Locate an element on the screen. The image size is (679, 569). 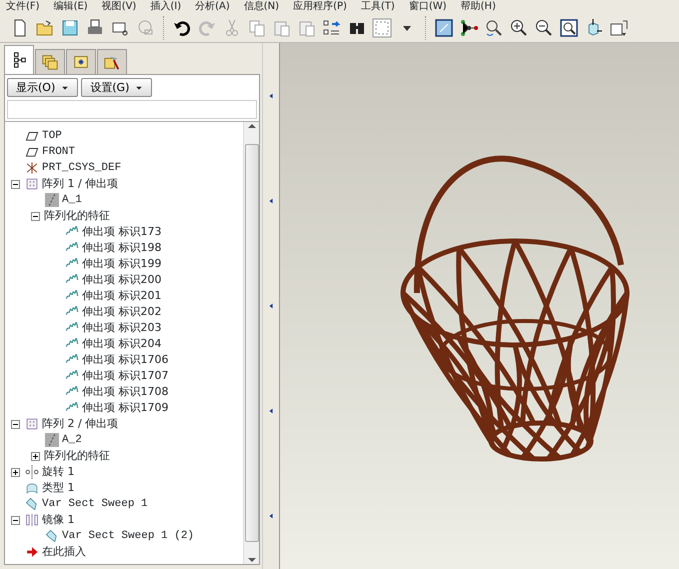
save-icon is located at coordinates (70, 28).